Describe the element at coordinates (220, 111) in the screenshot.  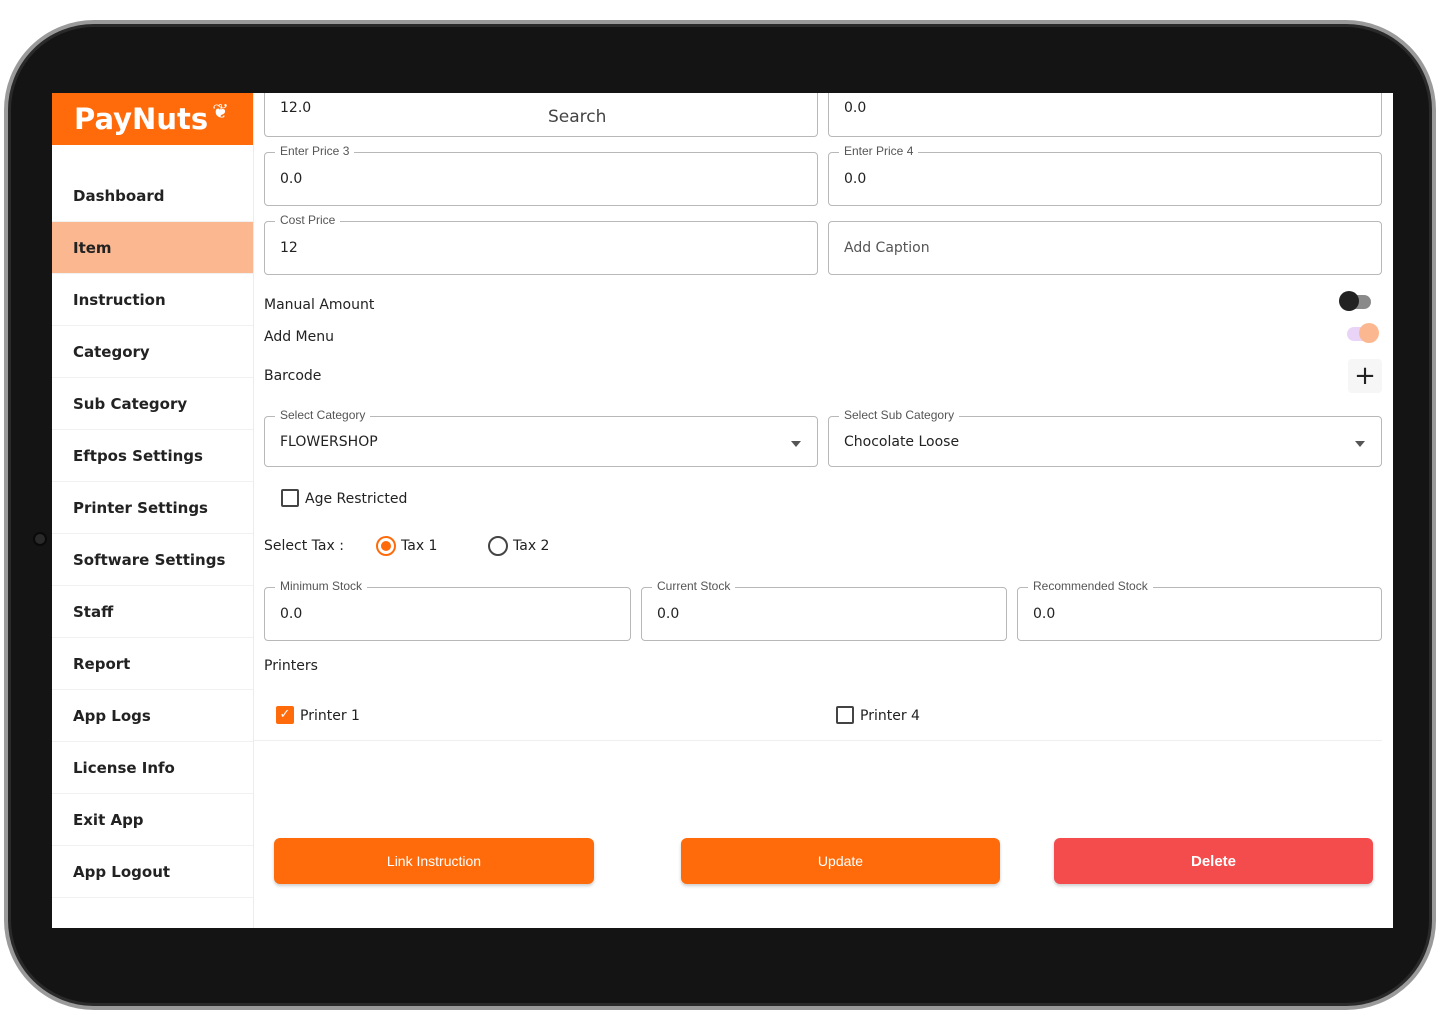
I see `leaf-icon: ❦` at that location.